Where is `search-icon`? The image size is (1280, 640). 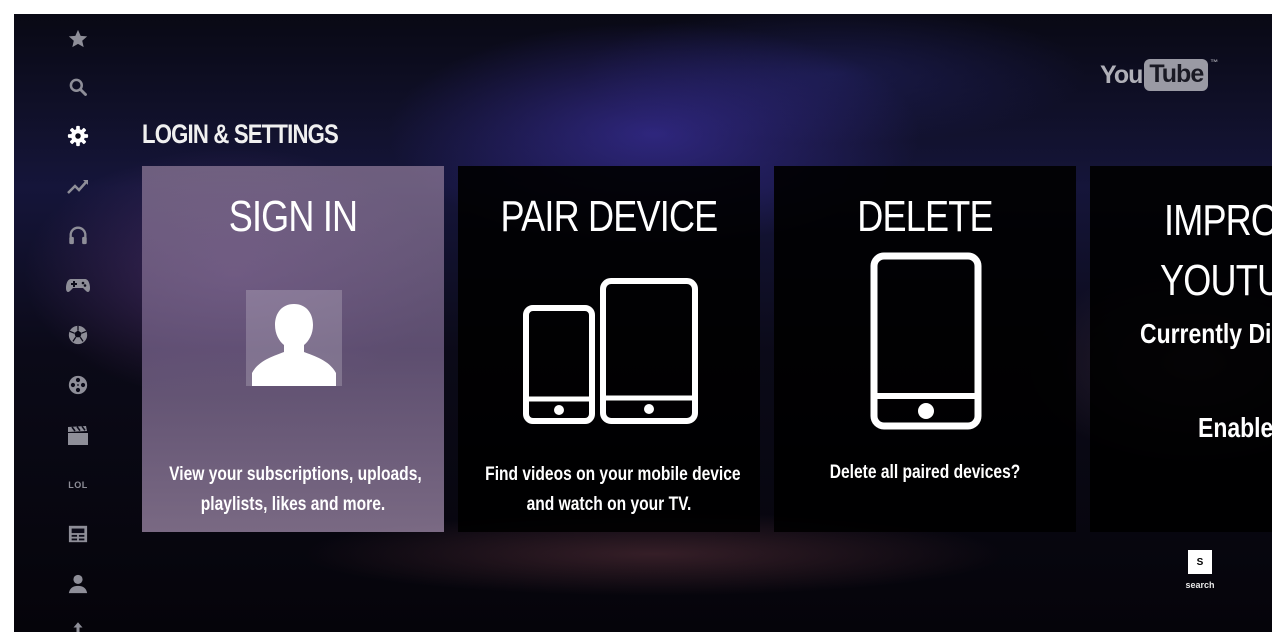
search-icon is located at coordinates (78, 87).